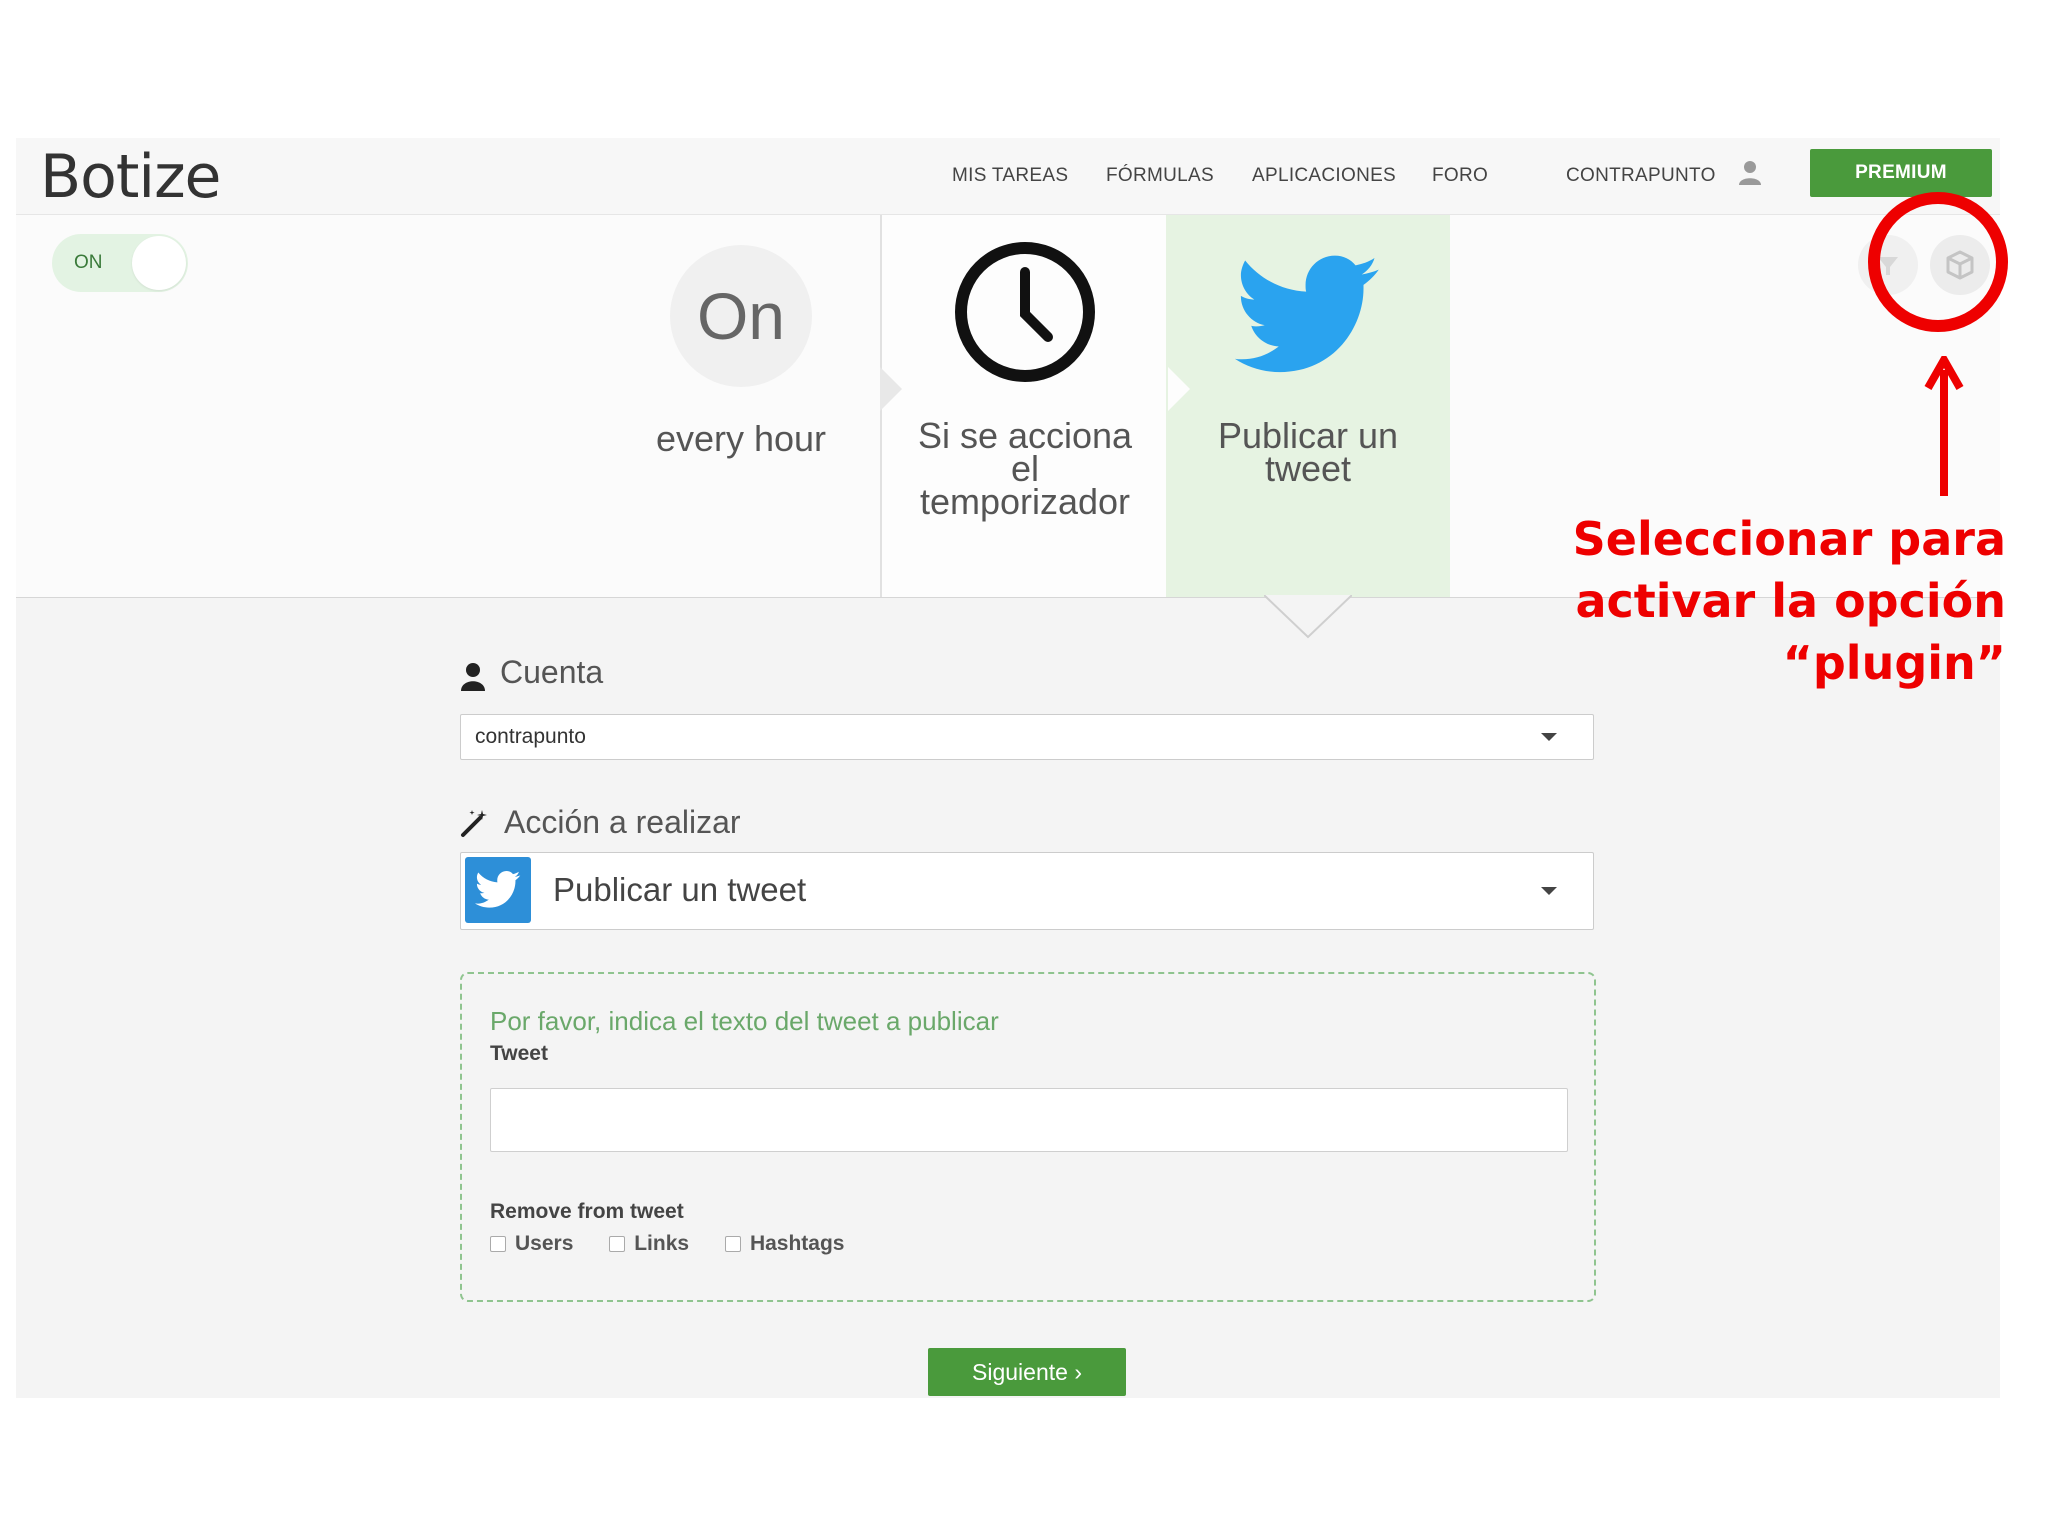 This screenshot has height=1536, width=2048. I want to click on action-value: Publicar un tweet, so click(680, 889).